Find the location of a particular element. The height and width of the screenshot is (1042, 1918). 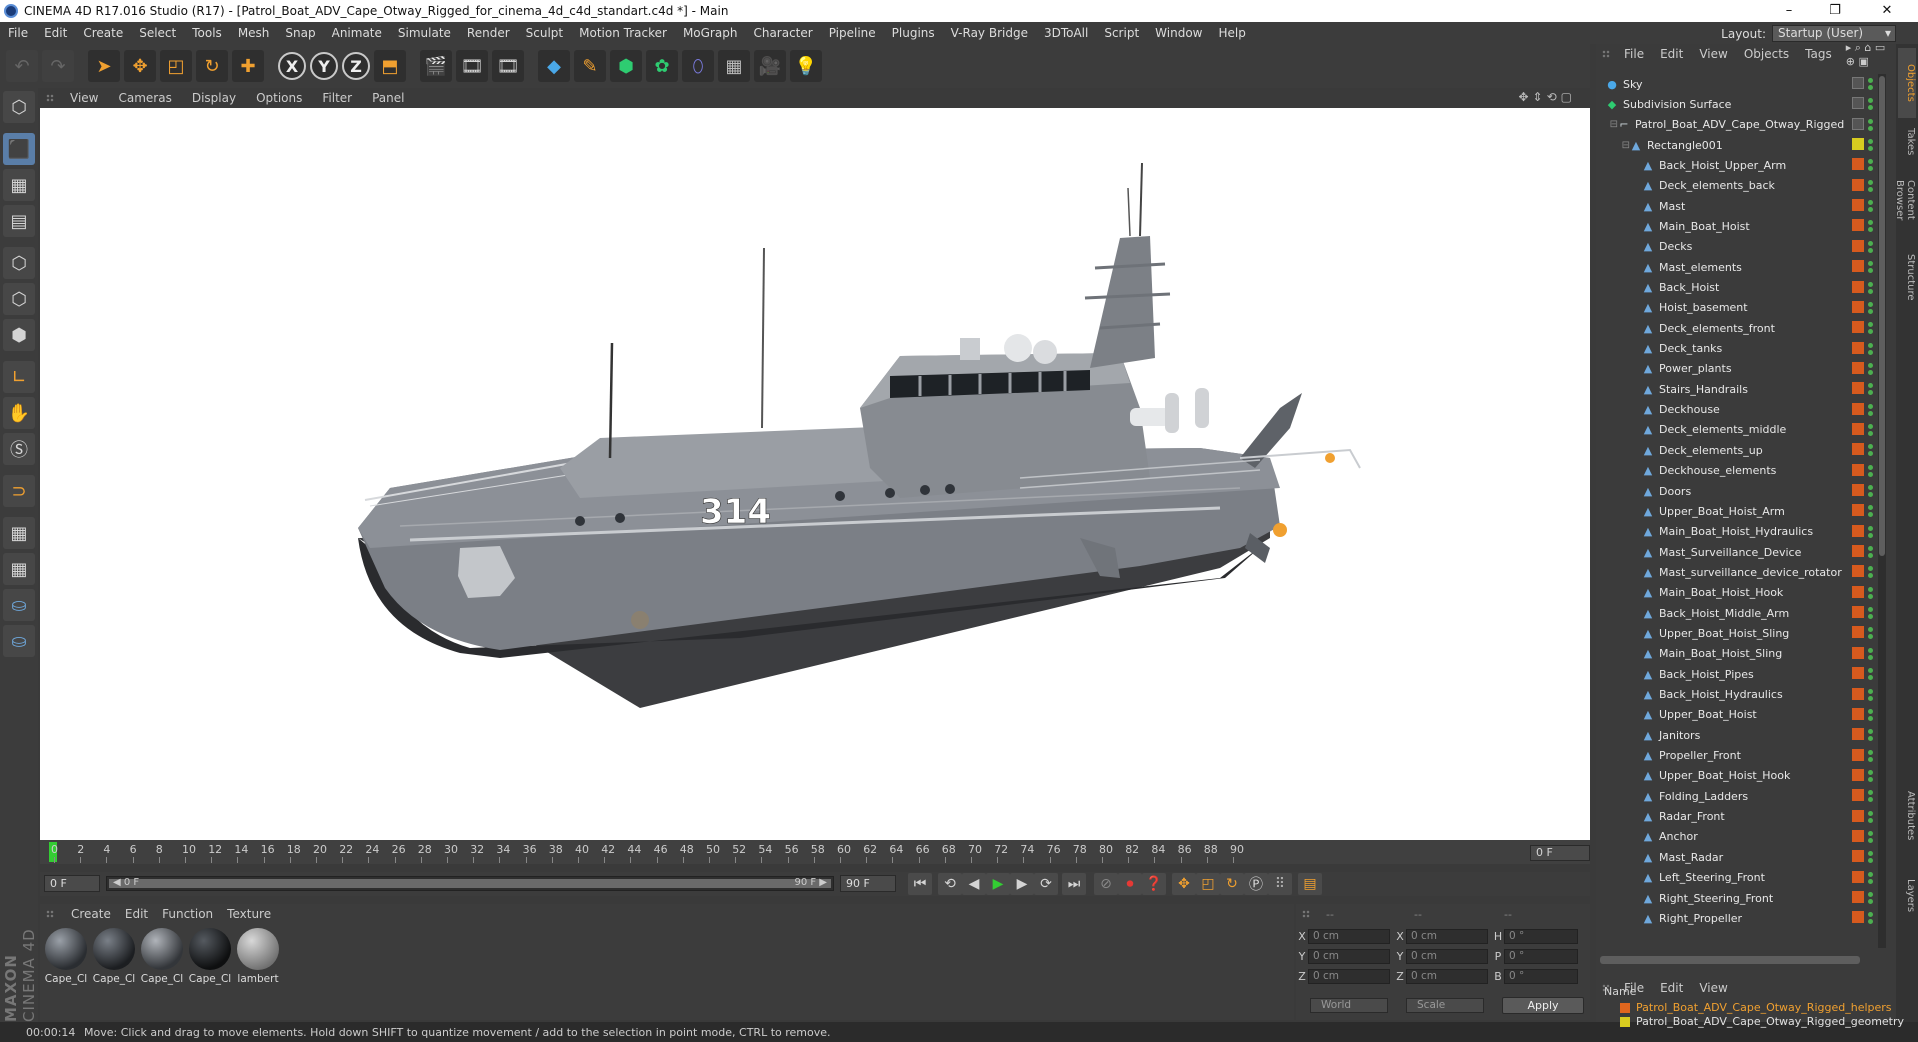

menu-simulate: Simulate is located at coordinates (424, 33).